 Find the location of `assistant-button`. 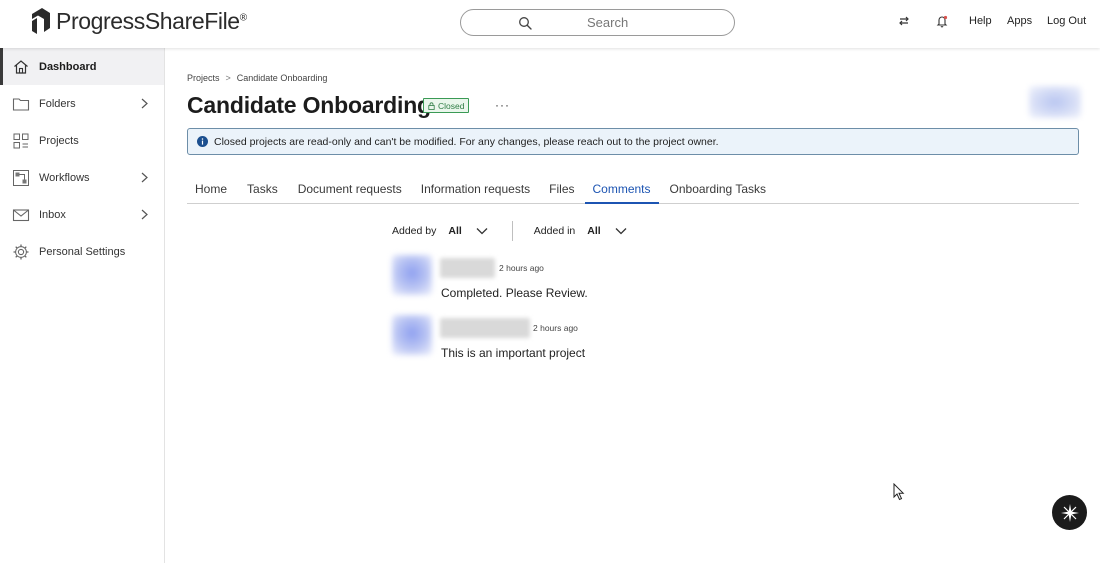

assistant-button is located at coordinates (1069, 512).